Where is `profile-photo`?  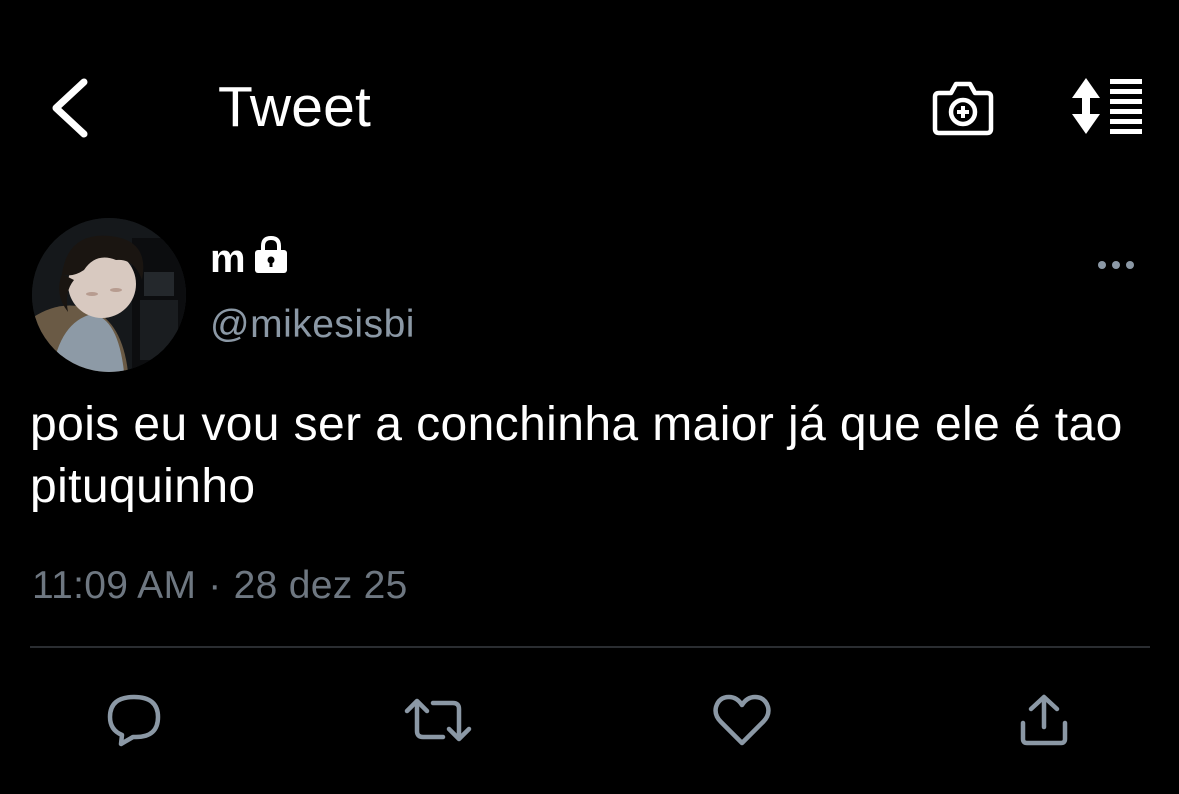
profile-photo is located at coordinates (109, 295).